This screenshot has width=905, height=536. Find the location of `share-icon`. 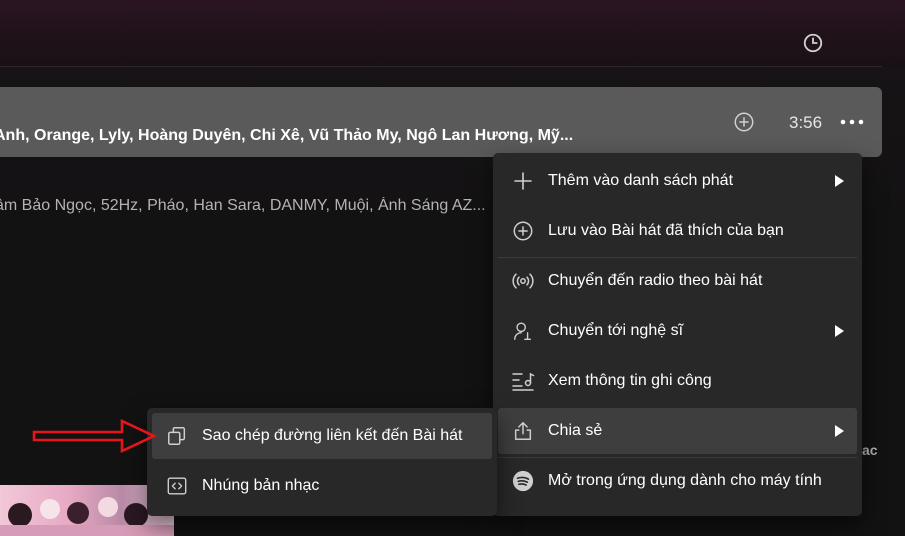

share-icon is located at coordinates (523, 431).